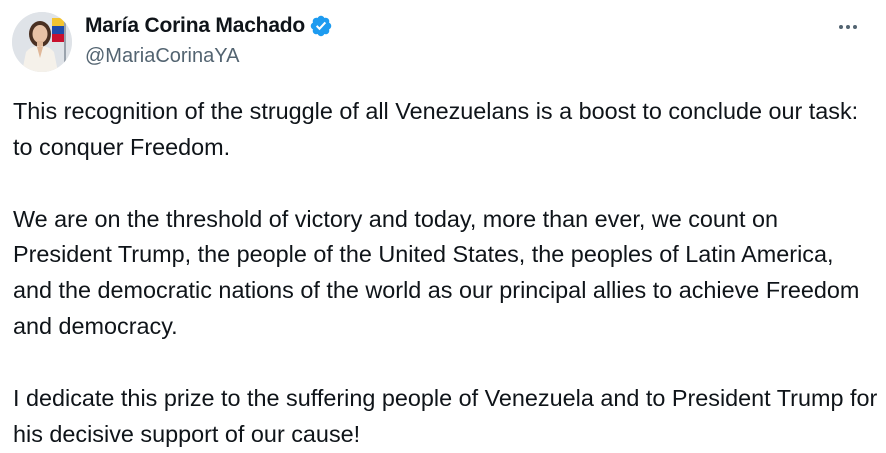 The height and width of the screenshot is (453, 886). Describe the element at coordinates (195, 26) in the screenshot. I see `author-display-name: María Corina Machado` at that location.